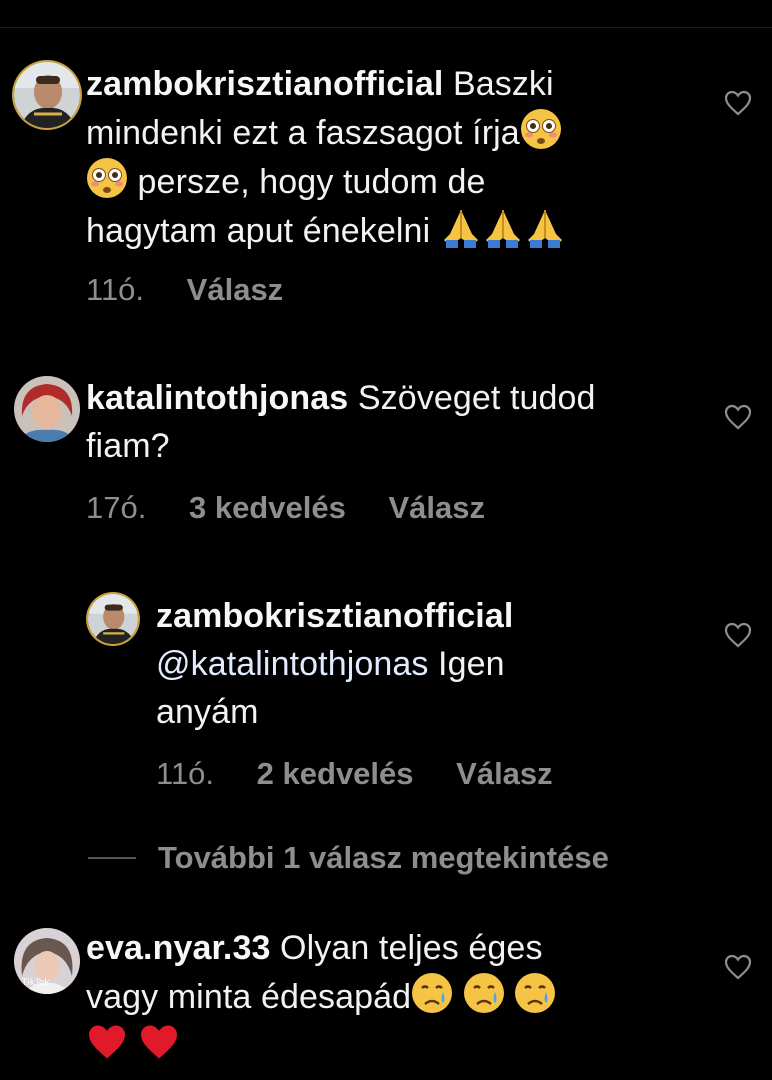 This screenshot has height=1080, width=772. Describe the element at coordinates (503, 84) in the screenshot. I see `comment-line: Baszki` at that location.